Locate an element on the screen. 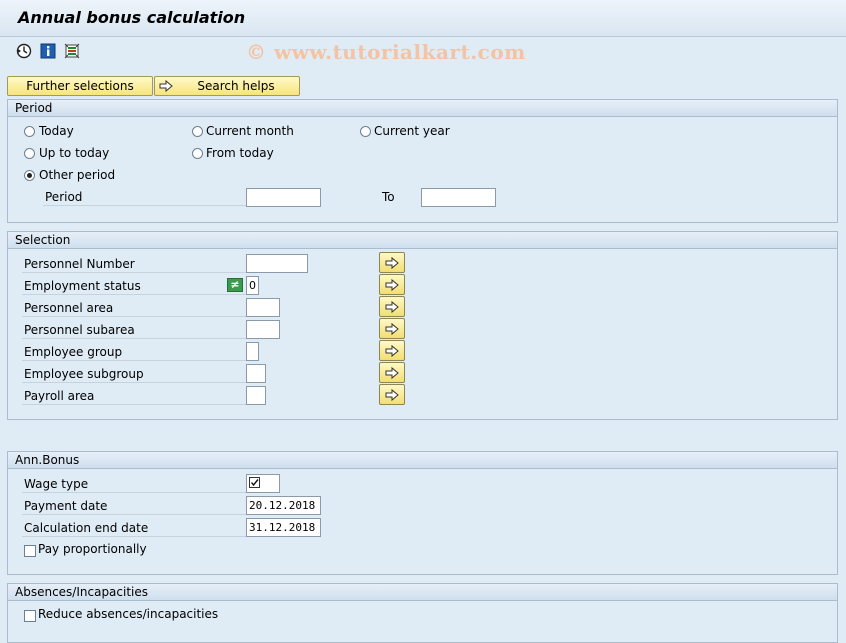 Image resolution: width=846 pixels, height=643 pixels. personnel-subarea-input is located at coordinates (263, 329).